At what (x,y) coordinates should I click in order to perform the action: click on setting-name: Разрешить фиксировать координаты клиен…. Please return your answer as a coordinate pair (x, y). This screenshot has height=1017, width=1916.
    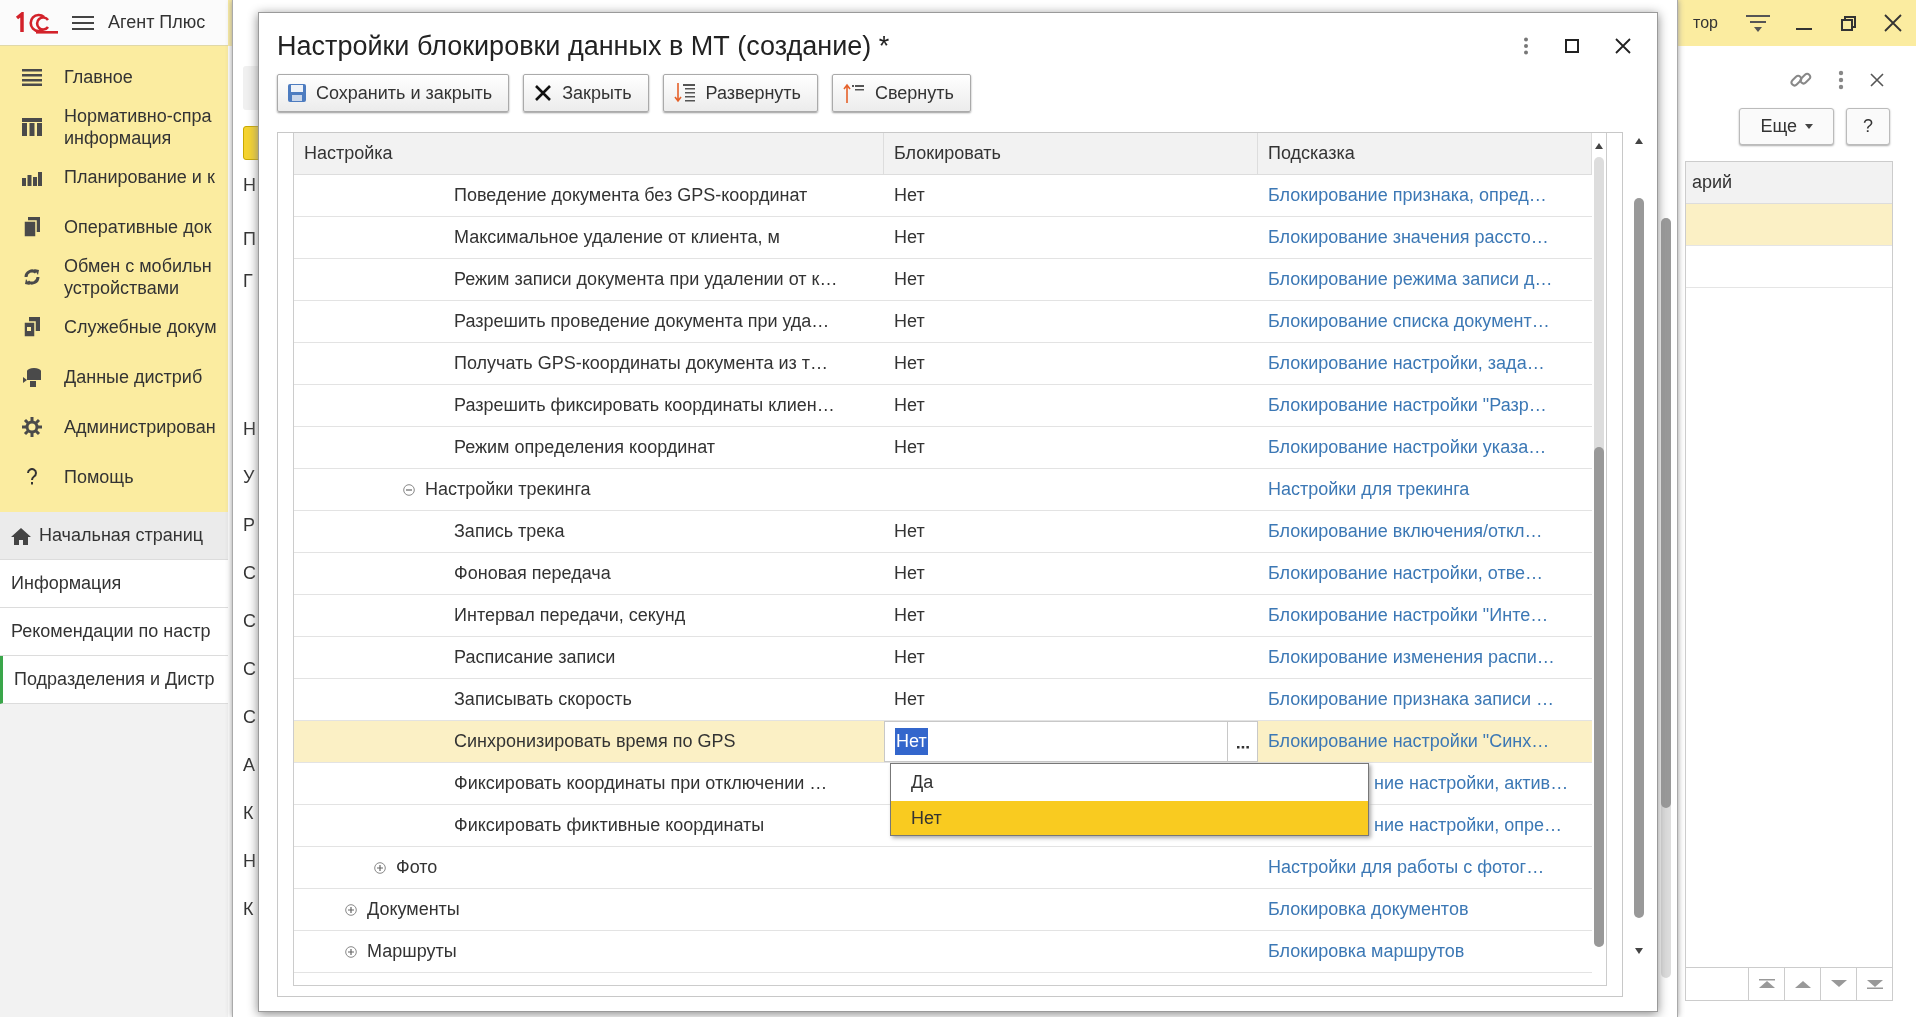
    Looking at the image, I should click on (644, 405).